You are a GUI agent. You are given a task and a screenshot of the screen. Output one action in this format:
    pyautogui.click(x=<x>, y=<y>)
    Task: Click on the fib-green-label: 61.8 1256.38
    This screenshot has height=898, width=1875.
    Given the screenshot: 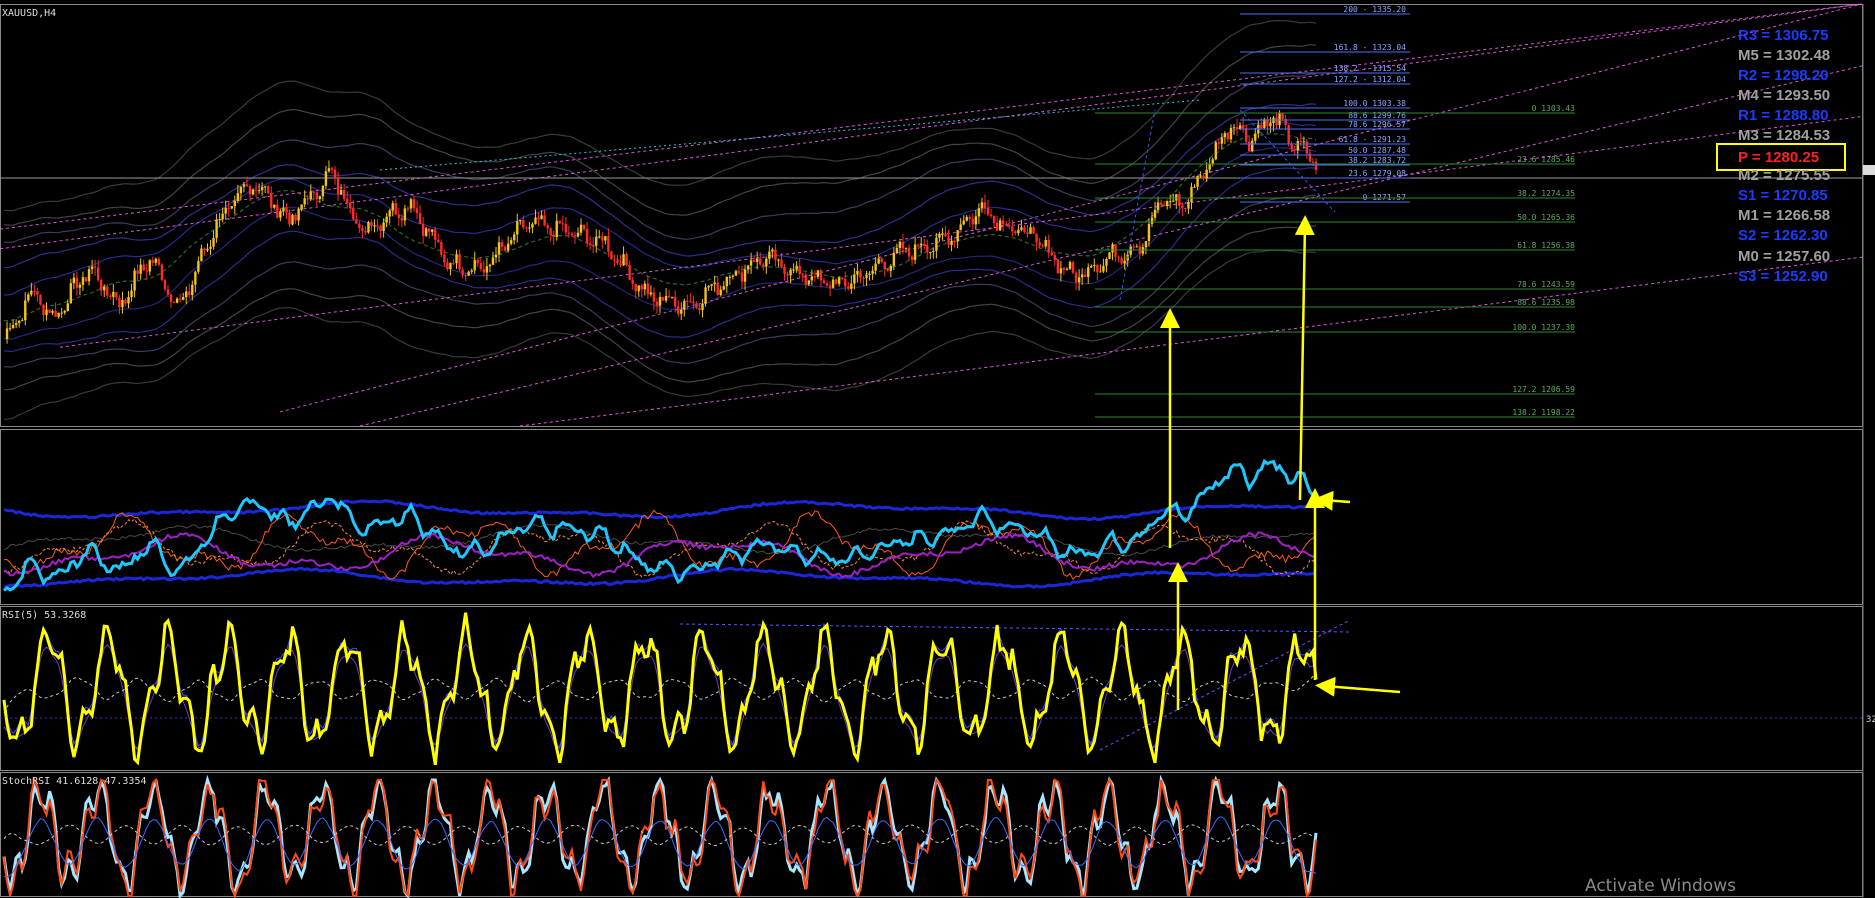 What is the action you would take?
    pyautogui.click(x=1546, y=245)
    